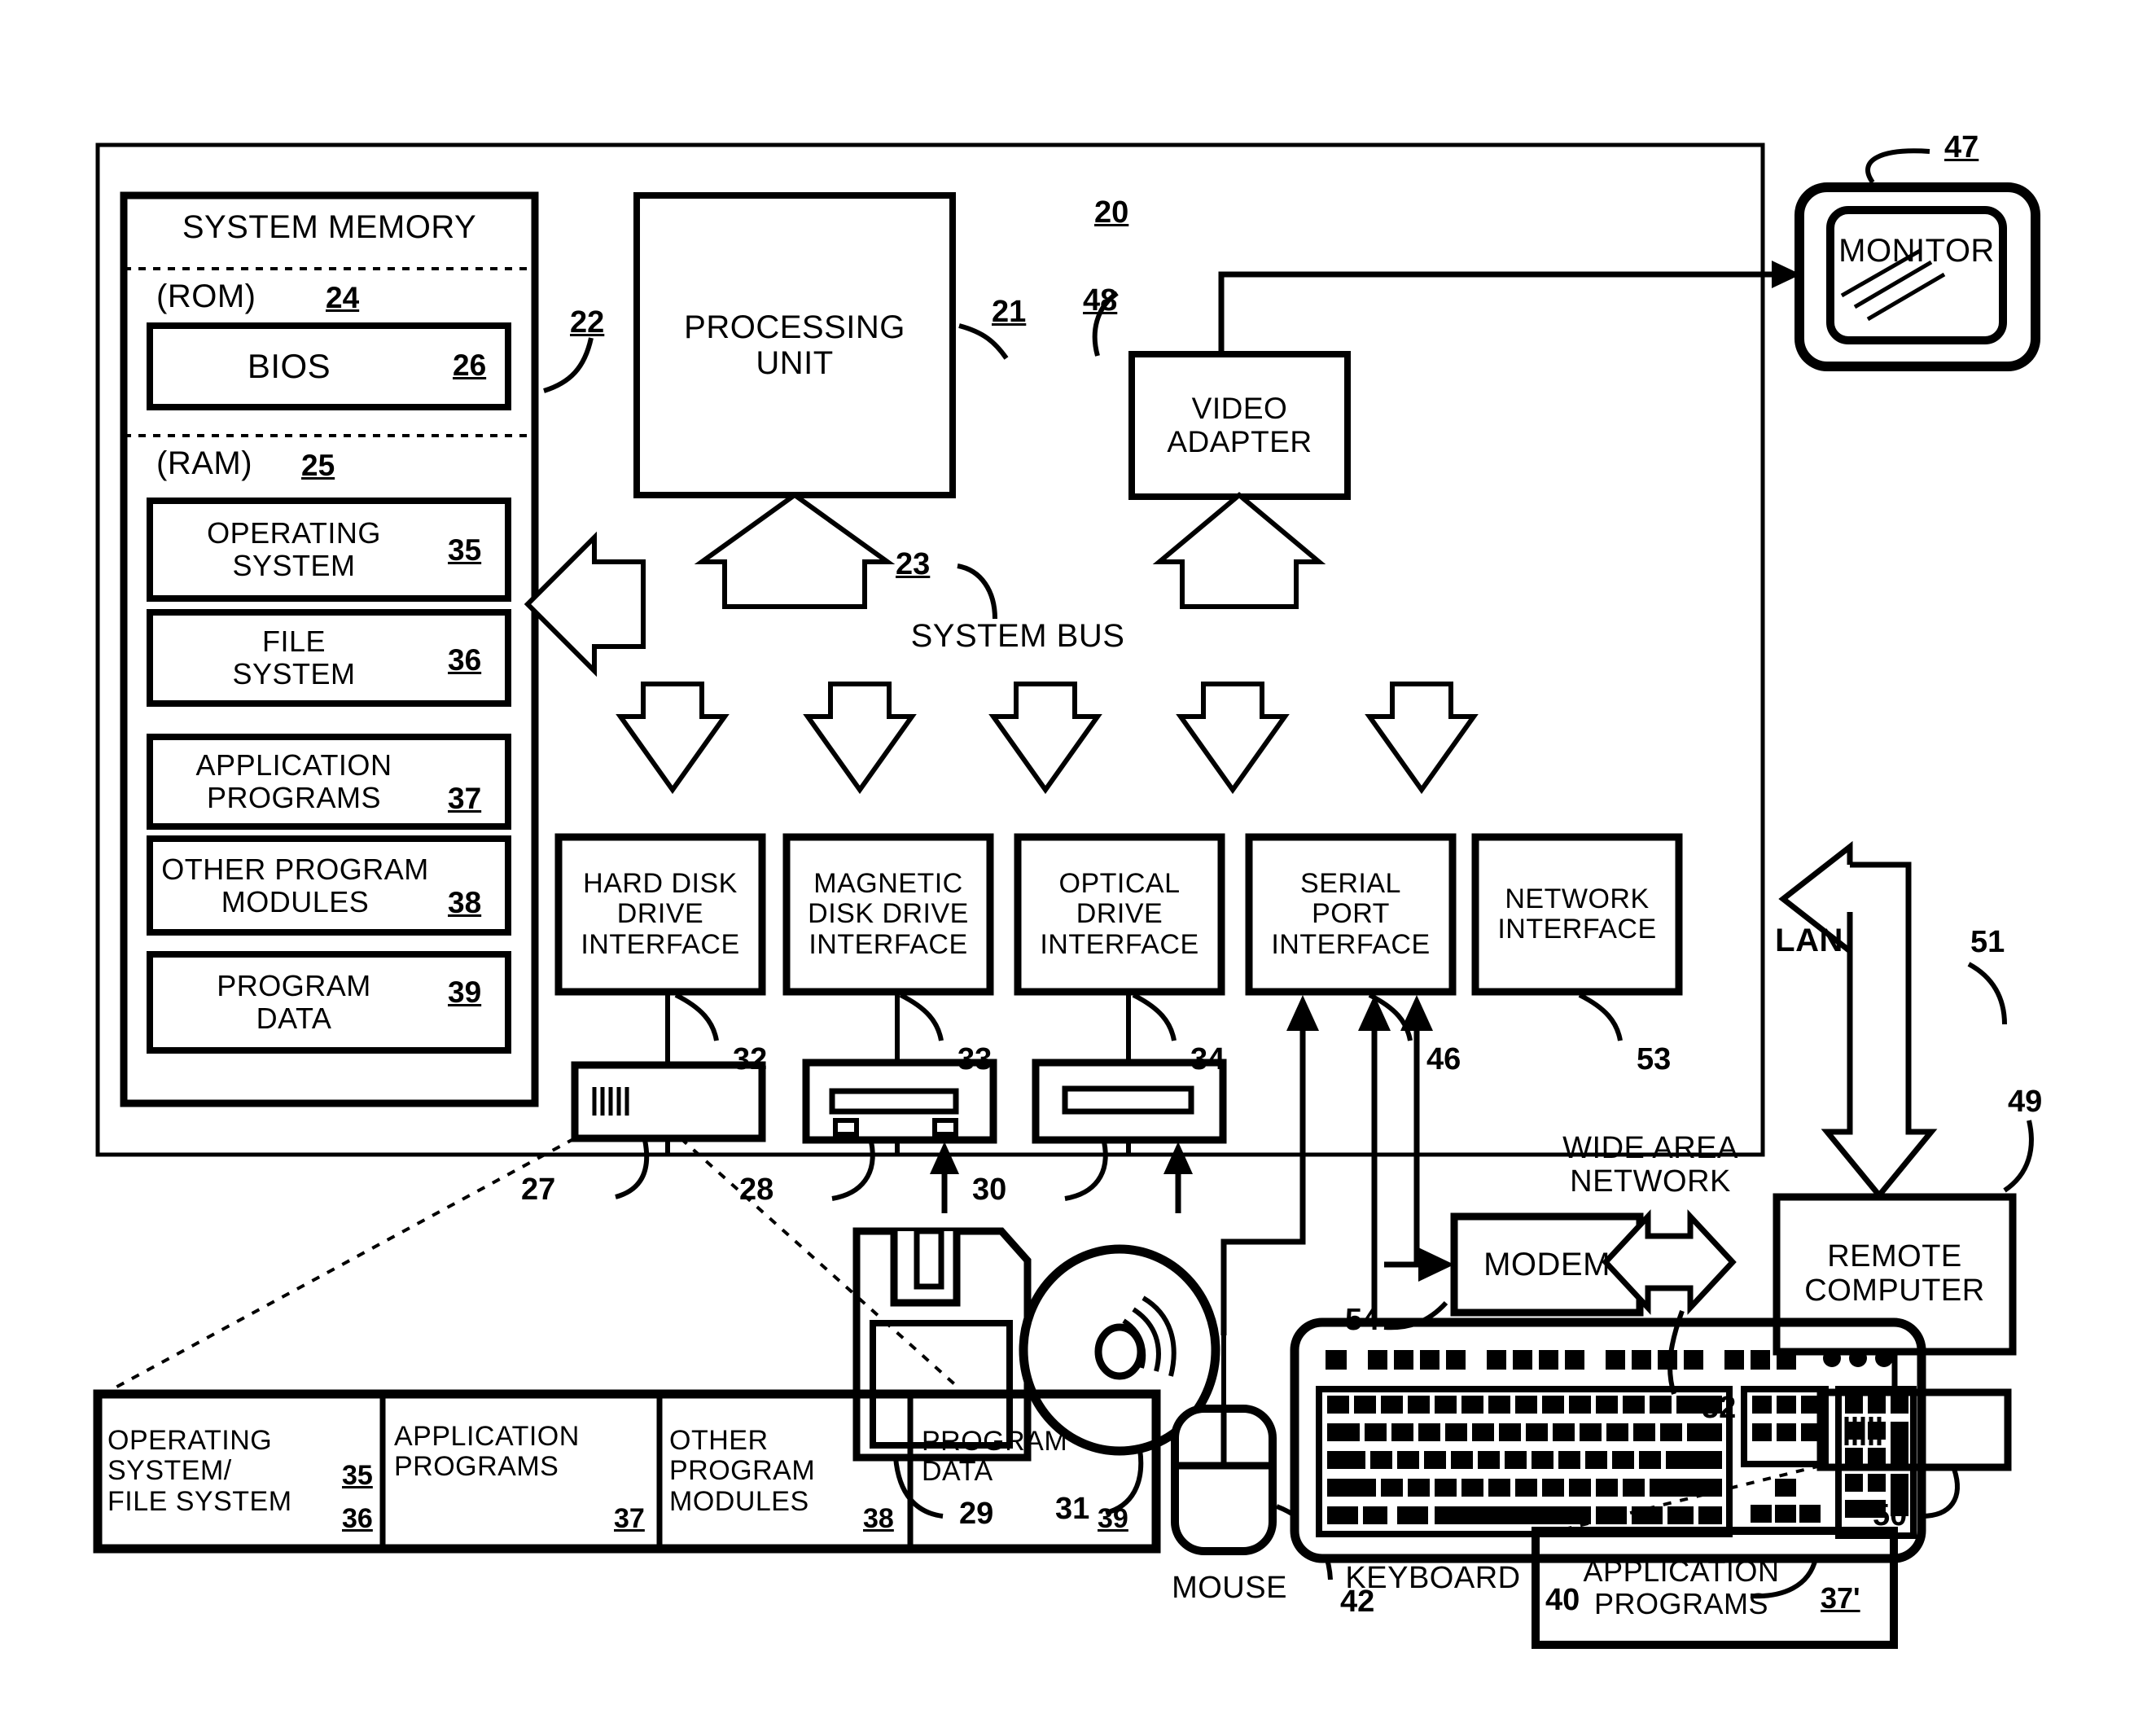  What do you see at coordinates (757, 1190) in the screenshot?
I see `magnetic-drive-ref: 28` at bounding box center [757, 1190].